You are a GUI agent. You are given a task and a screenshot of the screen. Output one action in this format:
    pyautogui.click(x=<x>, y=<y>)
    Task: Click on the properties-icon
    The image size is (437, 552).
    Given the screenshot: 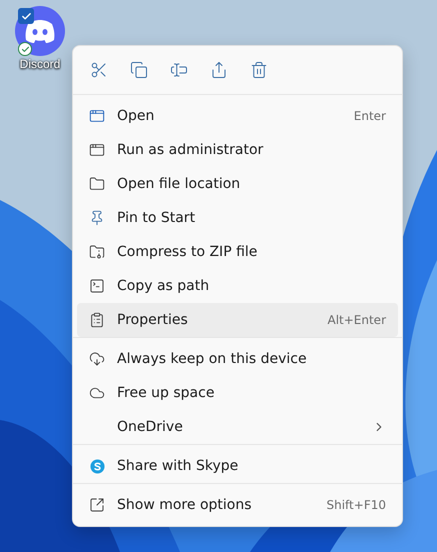 What is the action you would take?
    pyautogui.click(x=97, y=320)
    